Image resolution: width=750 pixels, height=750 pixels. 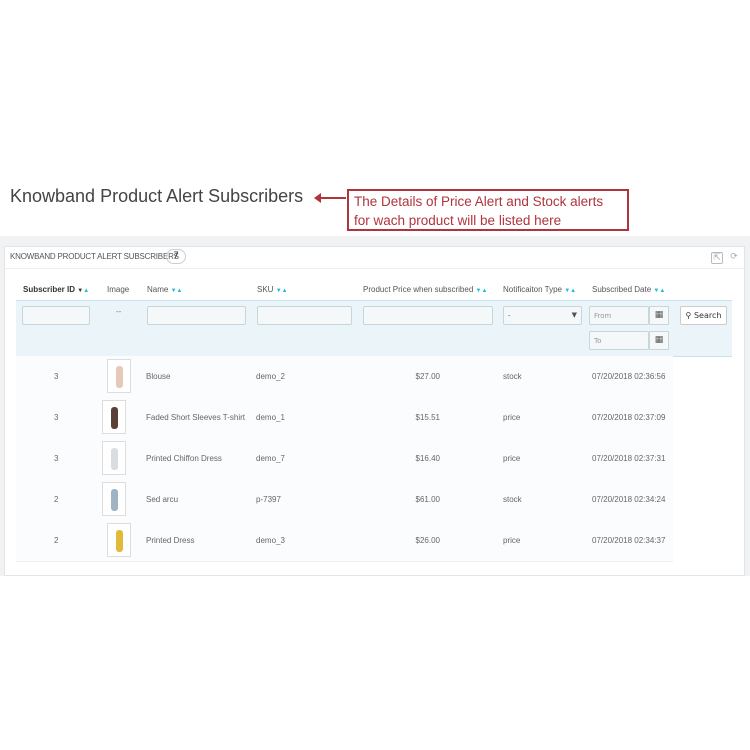 What do you see at coordinates (717, 258) in the screenshot?
I see `export-icon: ⇱` at bounding box center [717, 258].